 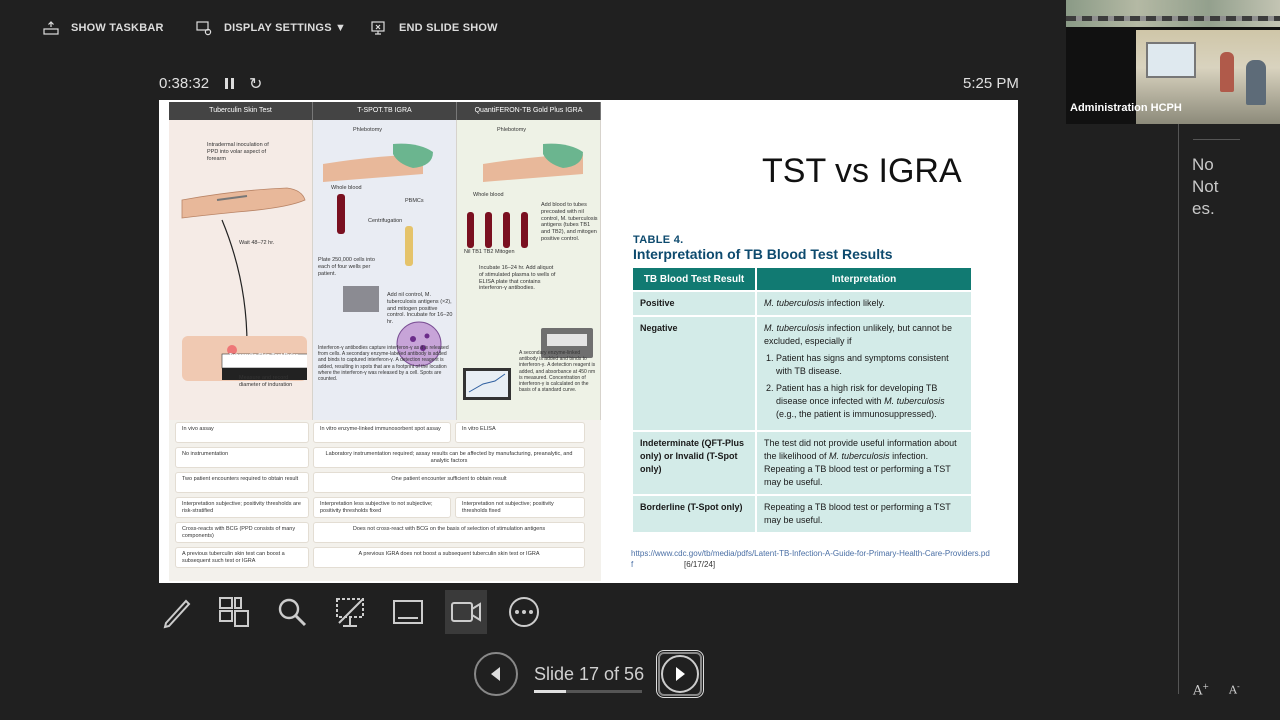 I want to click on pen-icon, so click(x=177, y=614).